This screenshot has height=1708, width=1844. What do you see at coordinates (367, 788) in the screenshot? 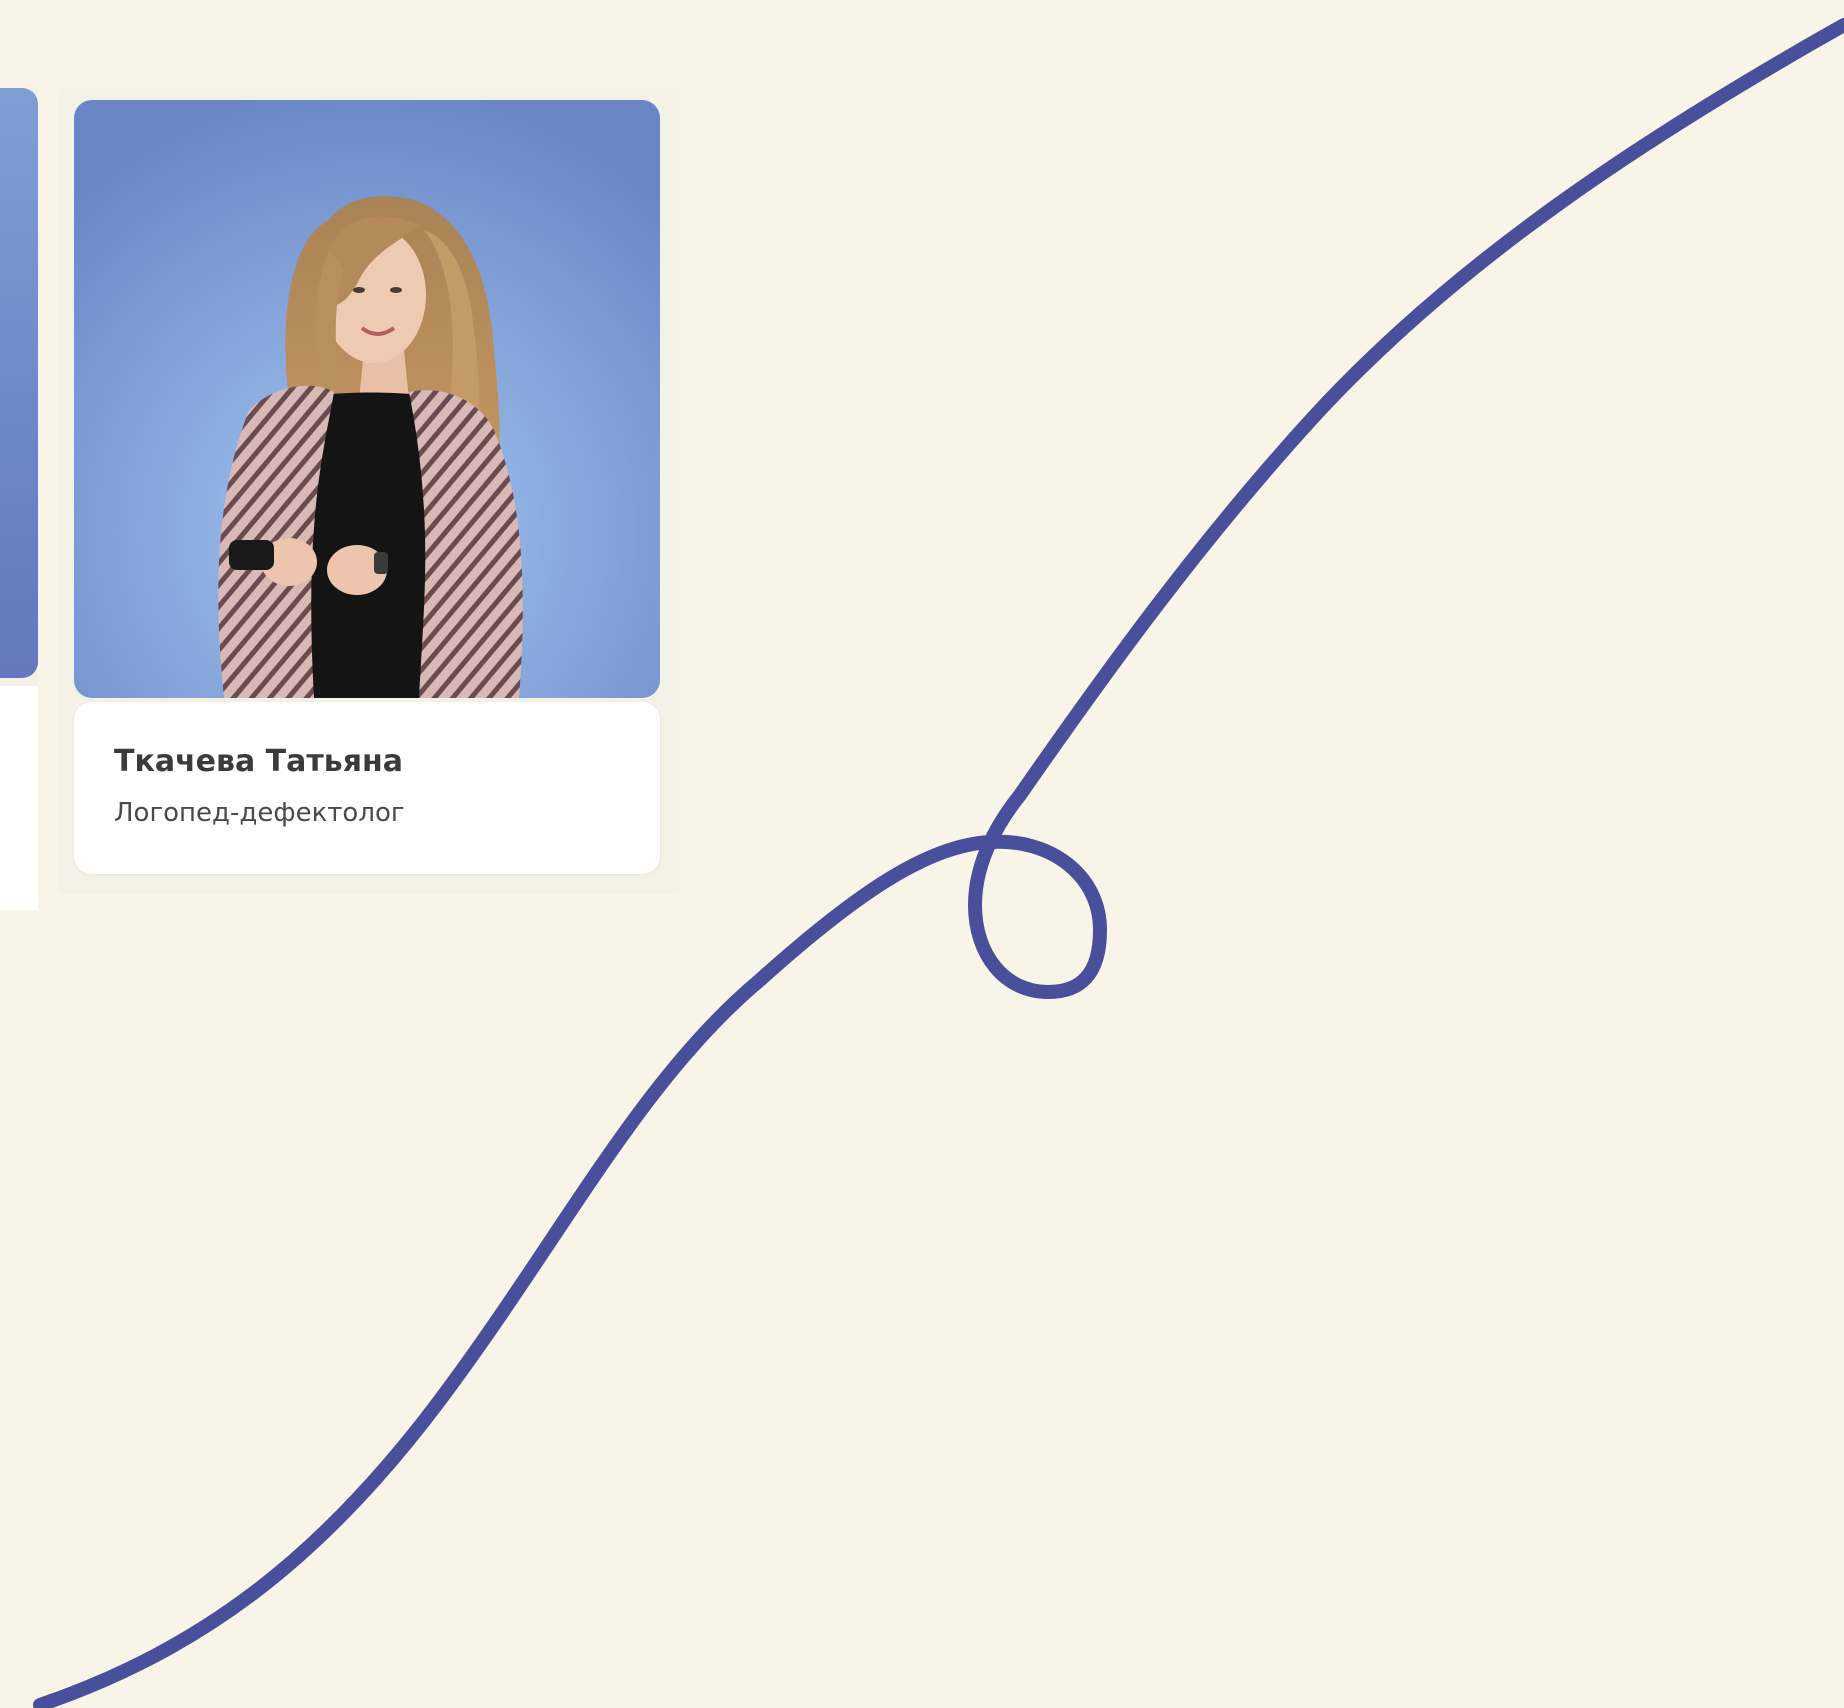
I see `specialist-card-body: Ткачева Татьяна Логопед-дефектолог` at bounding box center [367, 788].